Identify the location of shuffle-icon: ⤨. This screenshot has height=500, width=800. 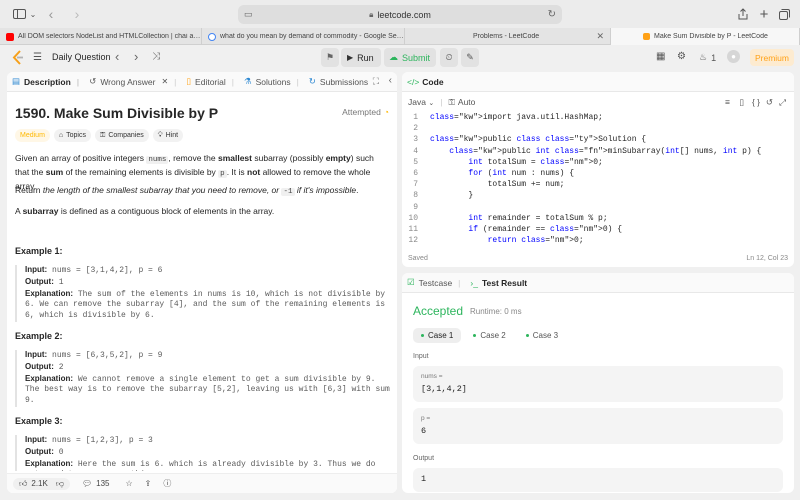
(156, 56).